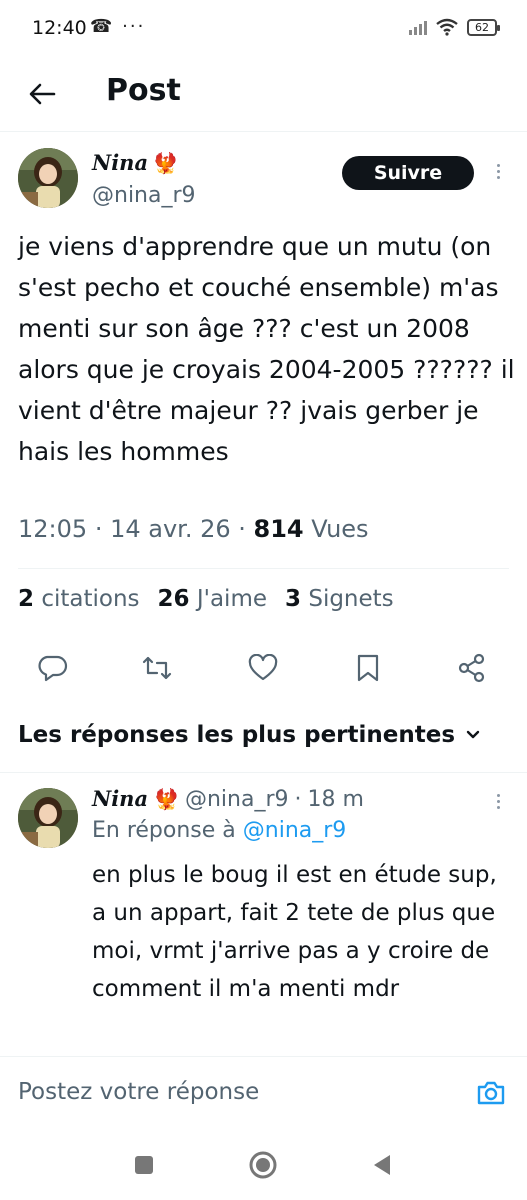 This screenshot has width=527, height=1200. Describe the element at coordinates (295, 830) in the screenshot. I see `reply-to-mention: @nina_r9` at that location.